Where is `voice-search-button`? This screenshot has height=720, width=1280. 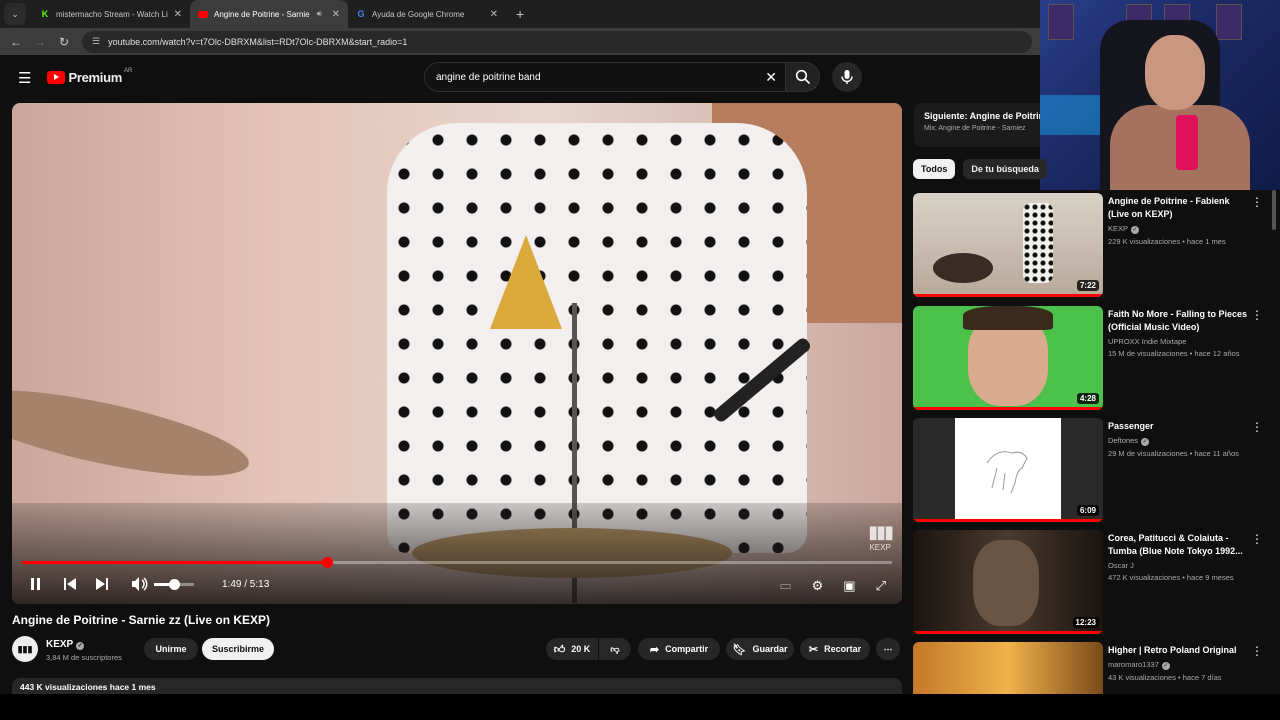
voice-search-button is located at coordinates (847, 77).